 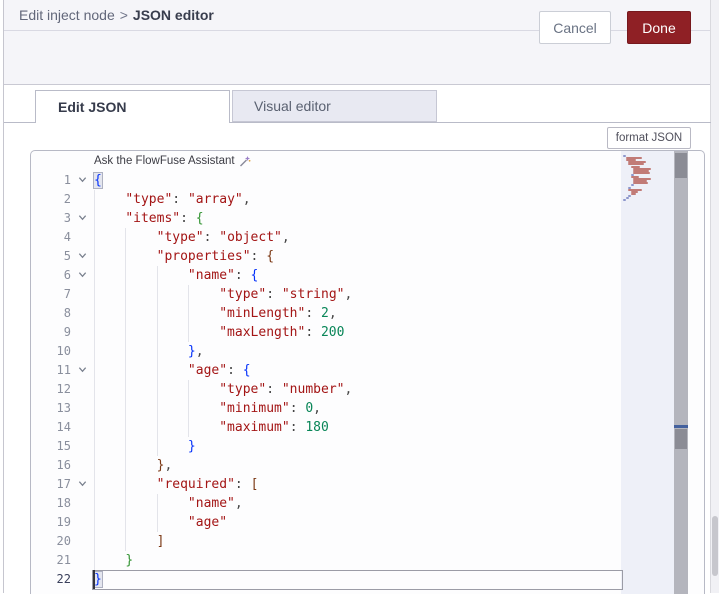 What do you see at coordinates (384, 522) in the screenshot?
I see `code-text: "age"` at bounding box center [384, 522].